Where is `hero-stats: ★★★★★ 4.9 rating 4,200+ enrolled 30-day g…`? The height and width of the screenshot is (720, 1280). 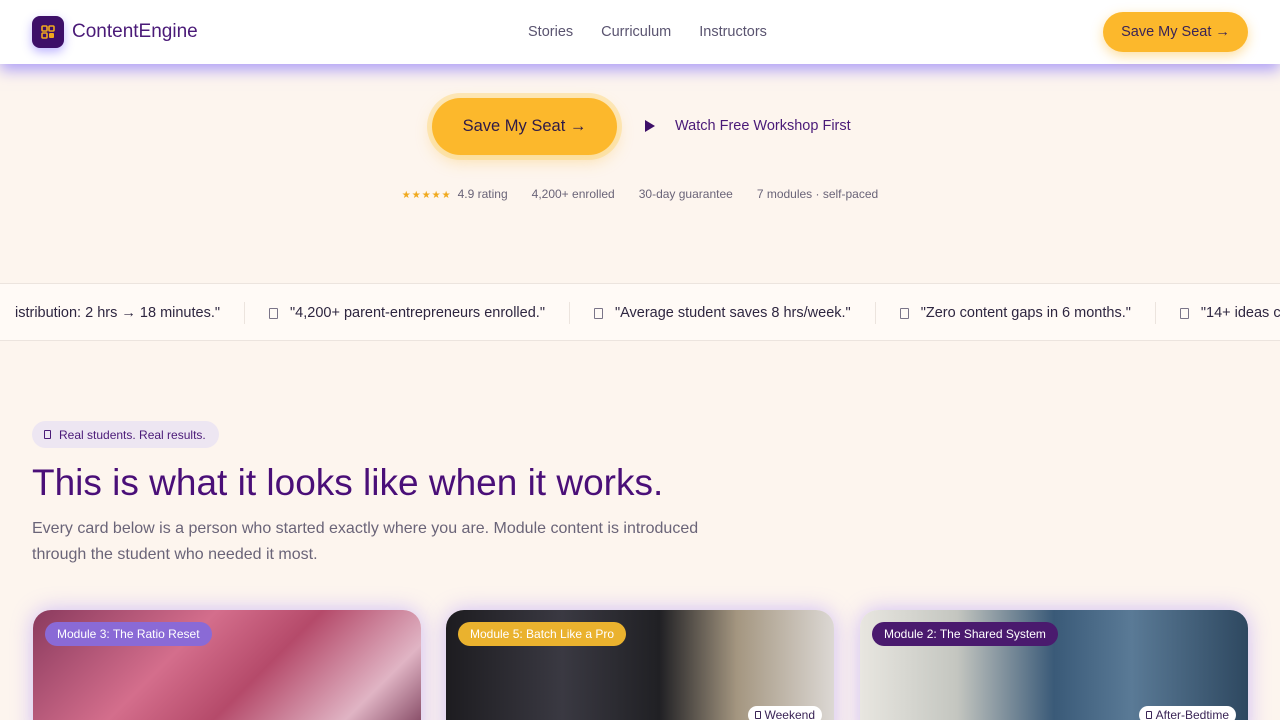
hero-stats: ★★★★★ 4.9 rating 4,200+ enrolled 30-day g… is located at coordinates (640, 194).